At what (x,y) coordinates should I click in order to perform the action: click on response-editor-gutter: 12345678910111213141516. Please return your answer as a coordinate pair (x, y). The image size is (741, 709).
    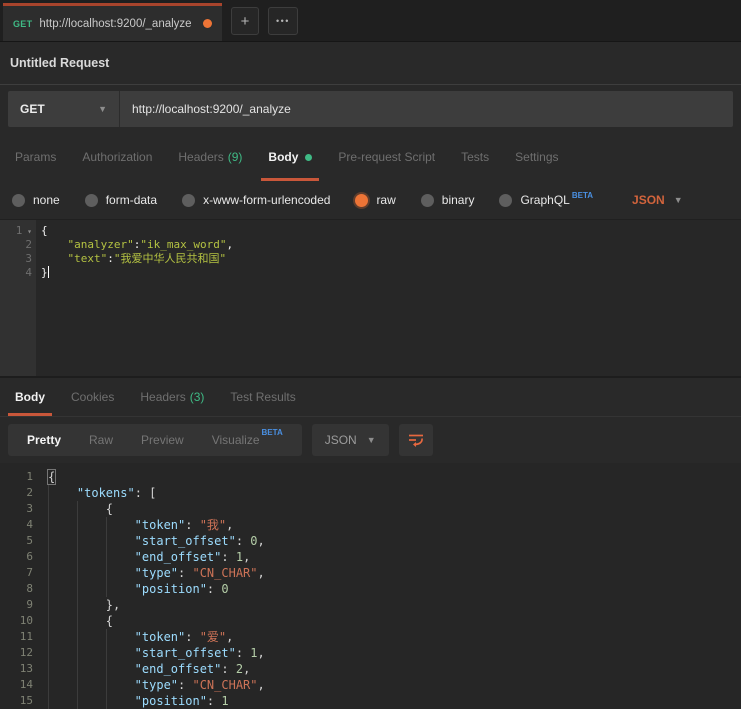
    Looking at the image, I should click on (23, 589).